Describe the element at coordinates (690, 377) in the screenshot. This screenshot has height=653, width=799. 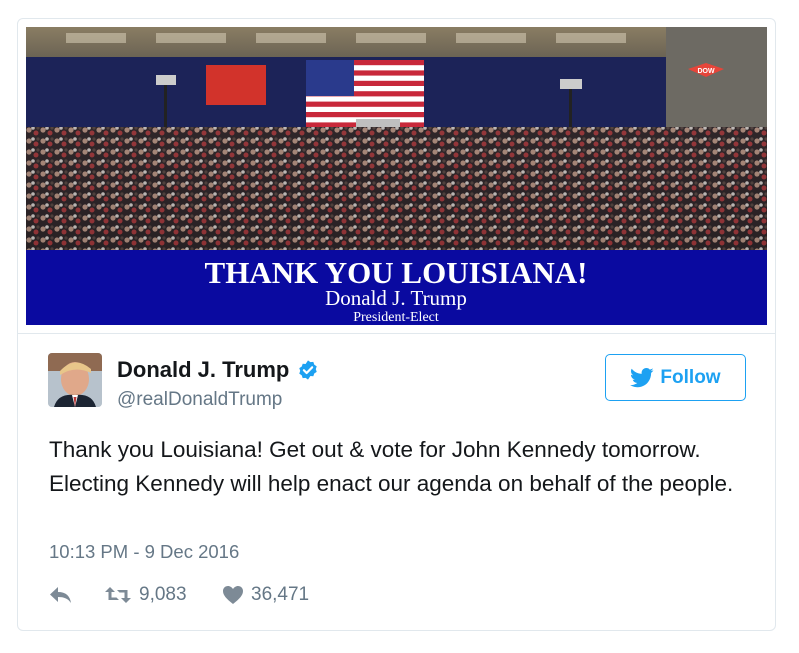
I see `follow-label: Follow` at that location.